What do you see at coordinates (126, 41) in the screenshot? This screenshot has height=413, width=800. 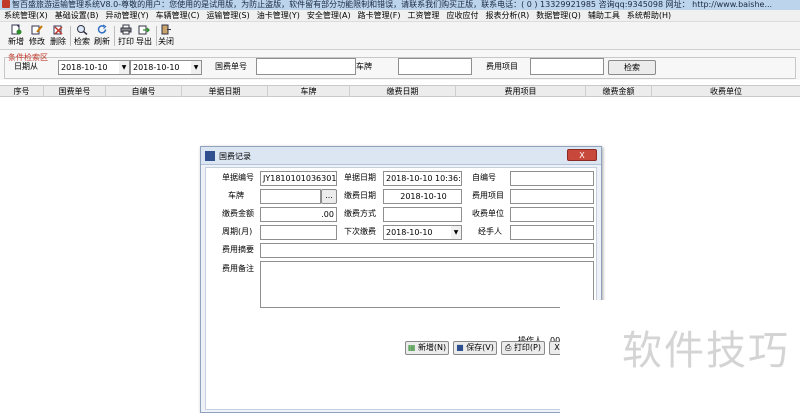 I see `print-label: 打印` at bounding box center [126, 41].